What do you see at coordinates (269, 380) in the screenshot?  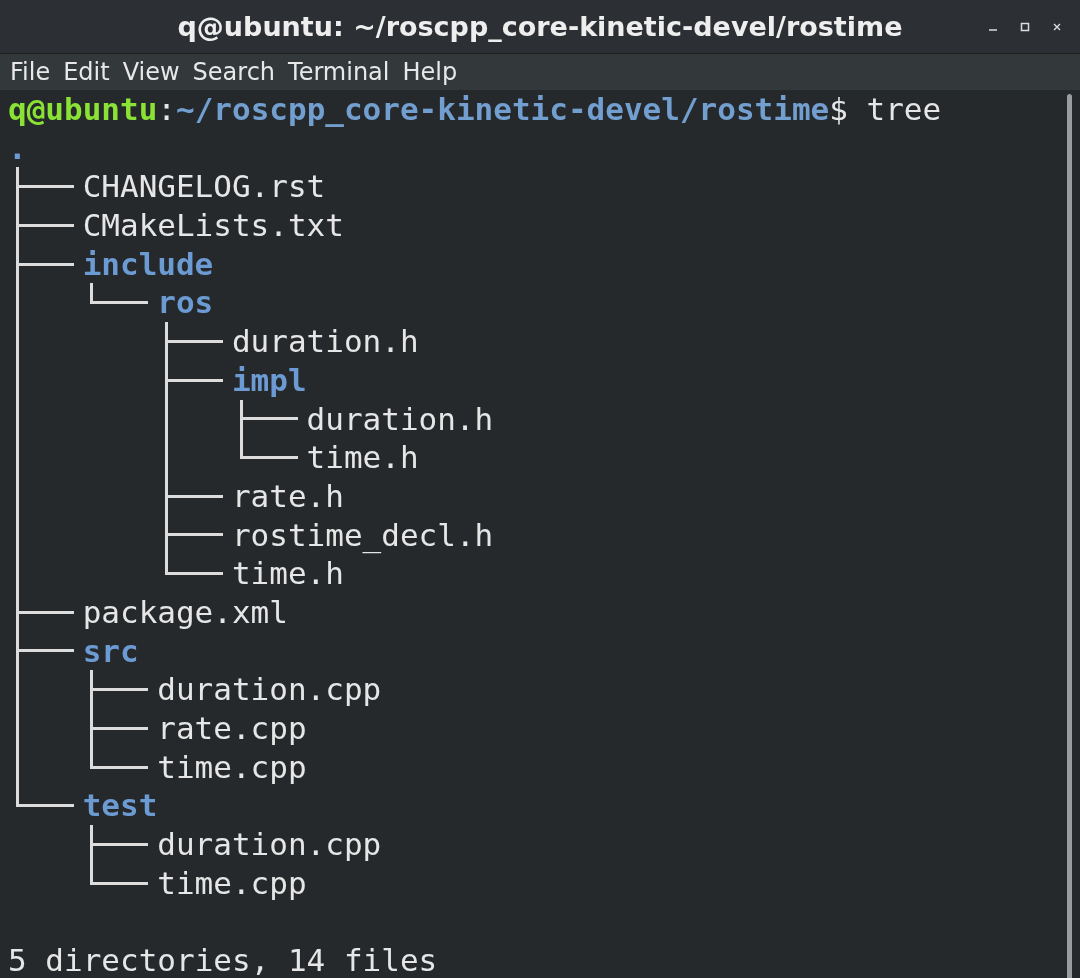 I see `directory-name: impl` at bounding box center [269, 380].